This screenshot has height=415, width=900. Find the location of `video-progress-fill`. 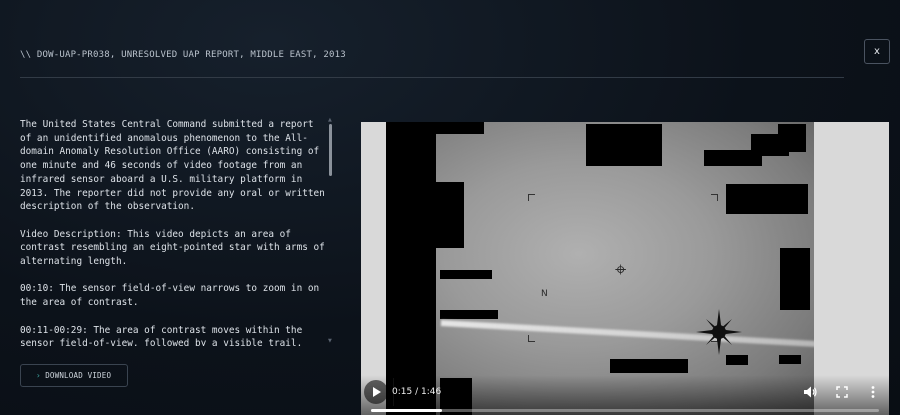

video-progress-fill is located at coordinates (407, 410).